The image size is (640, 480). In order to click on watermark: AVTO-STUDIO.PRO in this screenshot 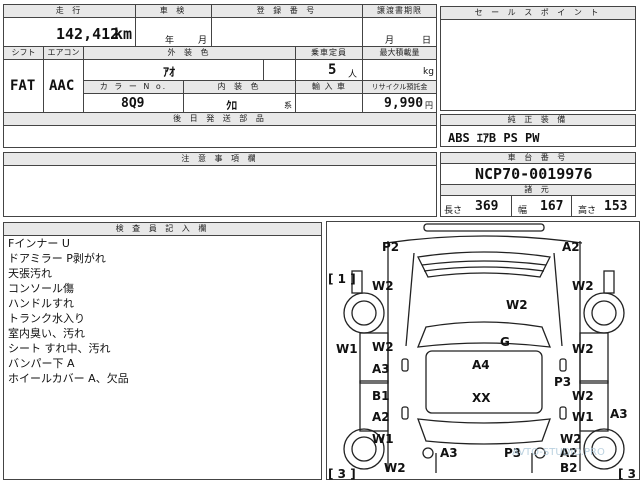, I will do `click(558, 452)`.